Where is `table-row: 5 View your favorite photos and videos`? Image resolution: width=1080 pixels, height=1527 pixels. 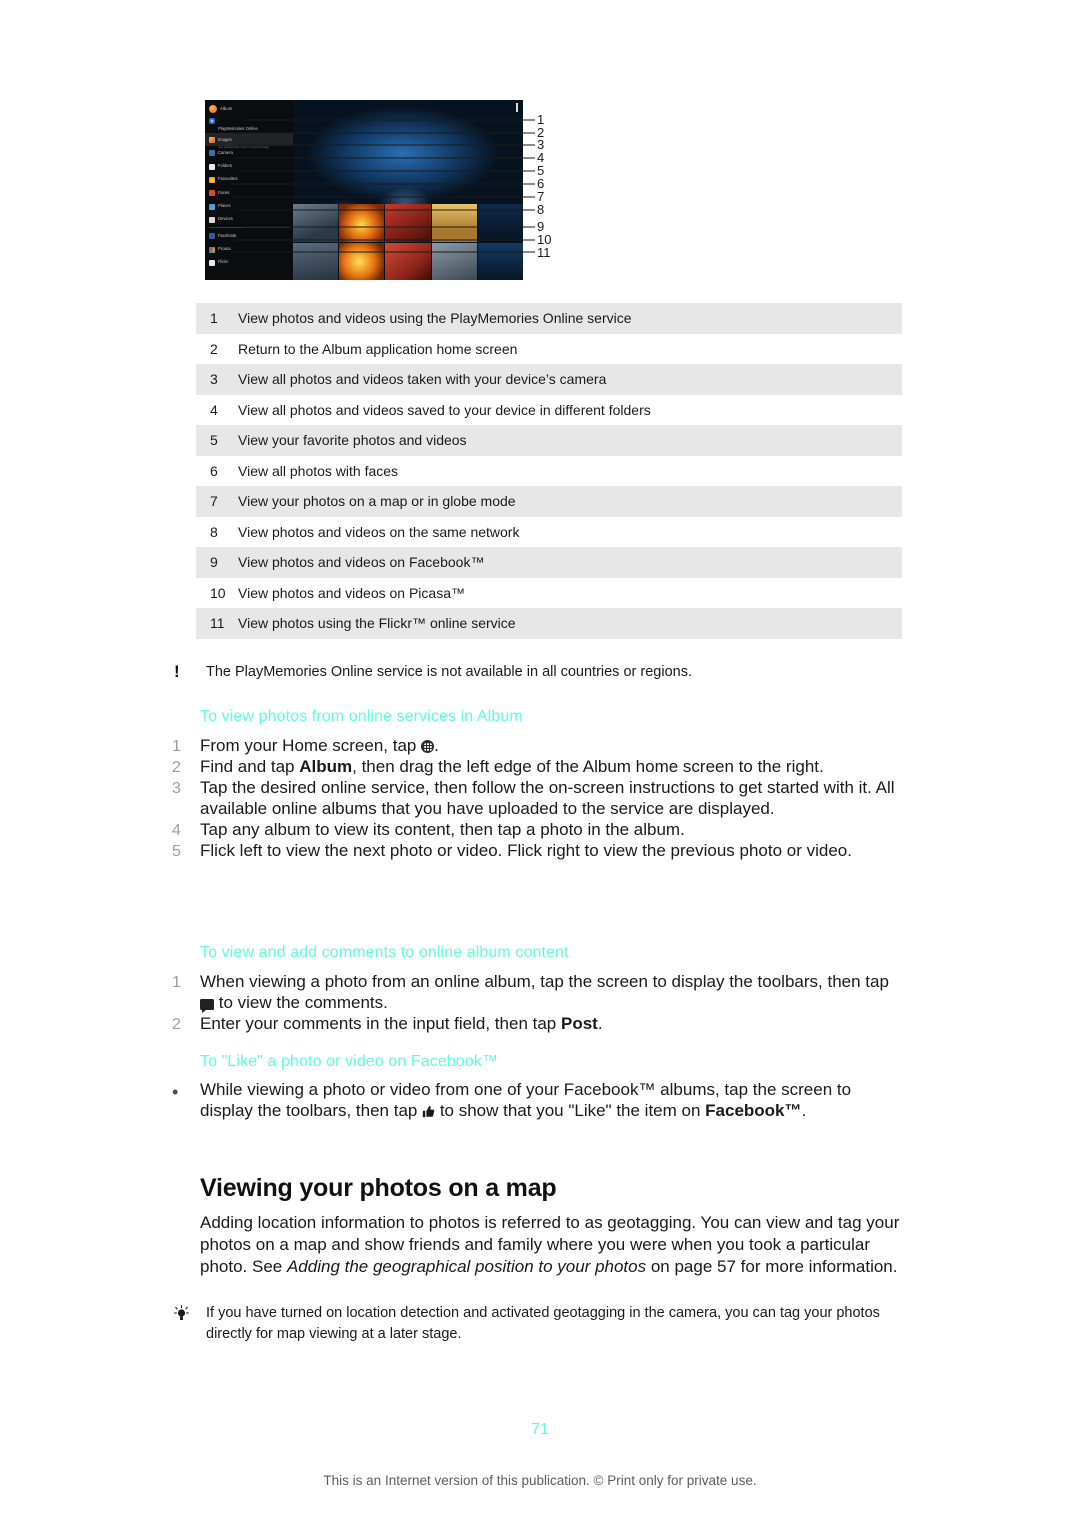
table-row: 5 View your favorite photos and videos is located at coordinates (549, 440).